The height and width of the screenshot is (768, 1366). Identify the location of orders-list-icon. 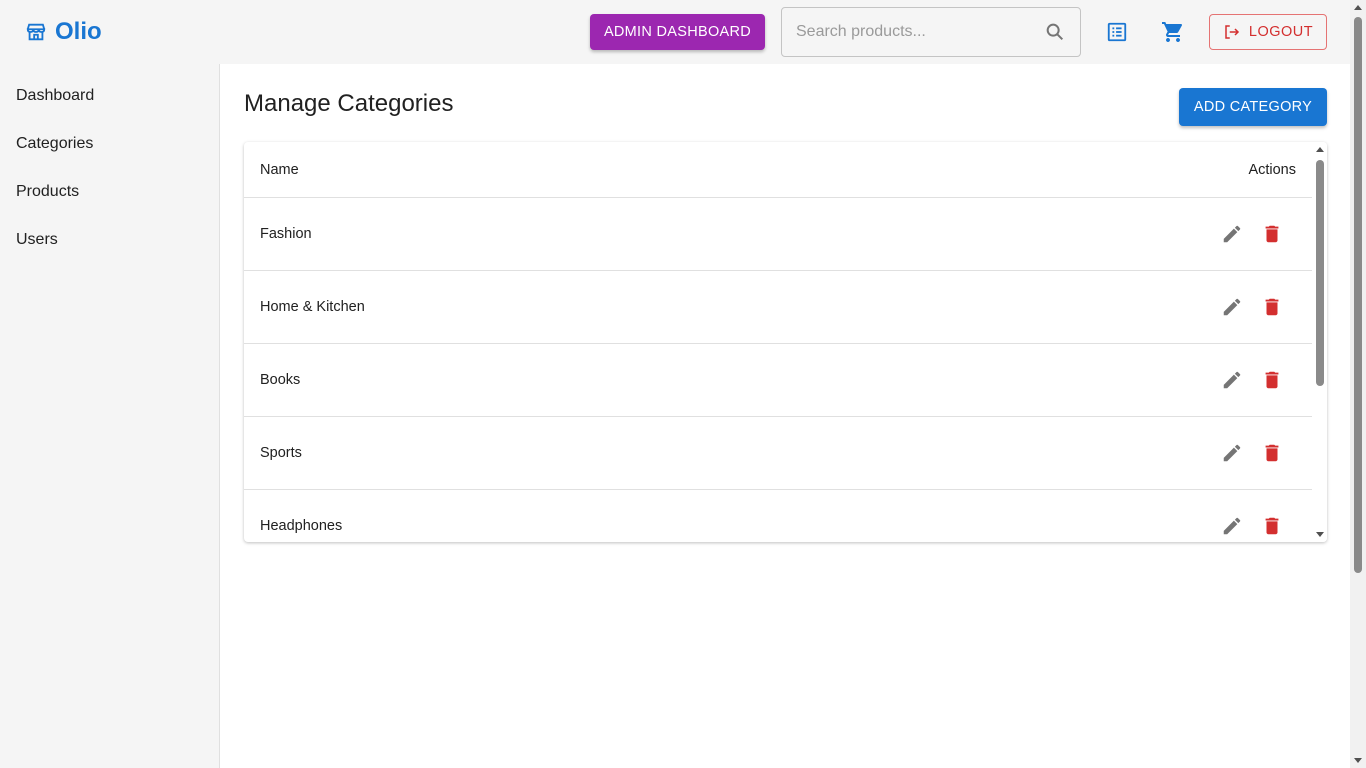
(1117, 32).